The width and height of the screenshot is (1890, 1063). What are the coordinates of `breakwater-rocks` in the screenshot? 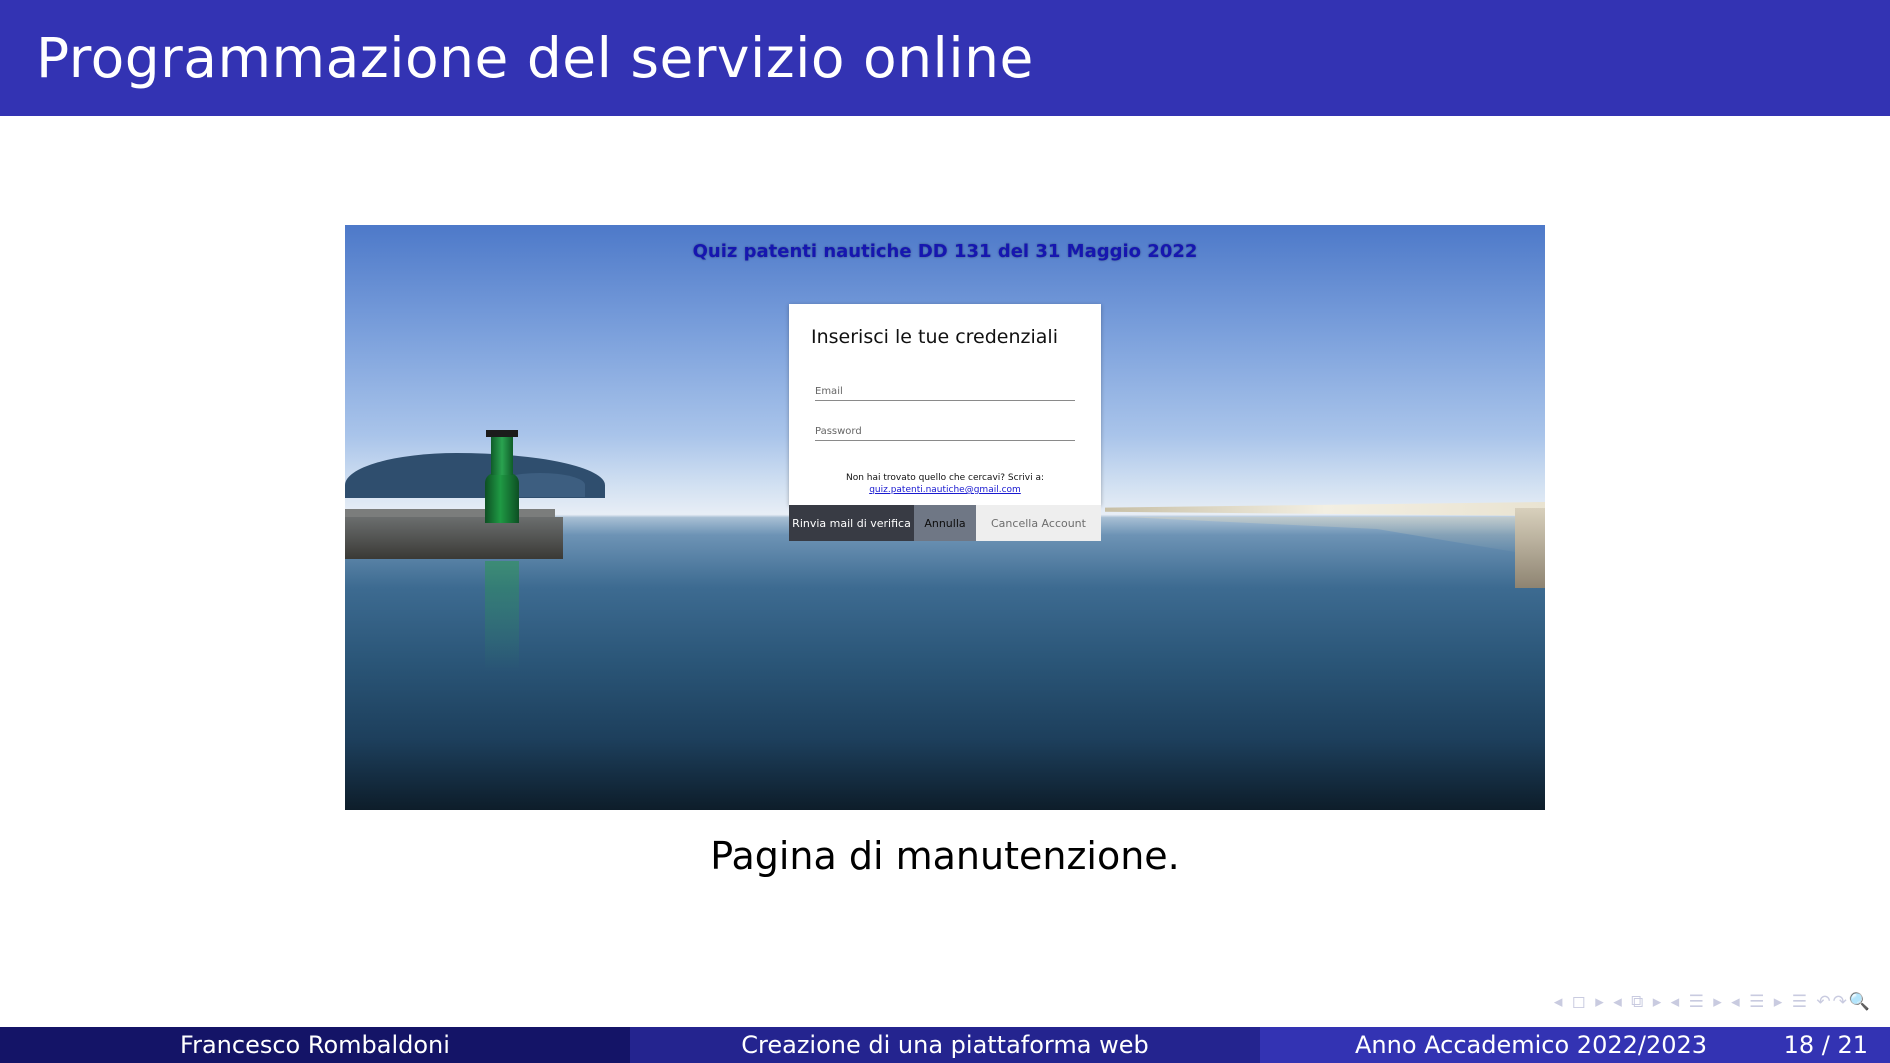 It's located at (1530, 548).